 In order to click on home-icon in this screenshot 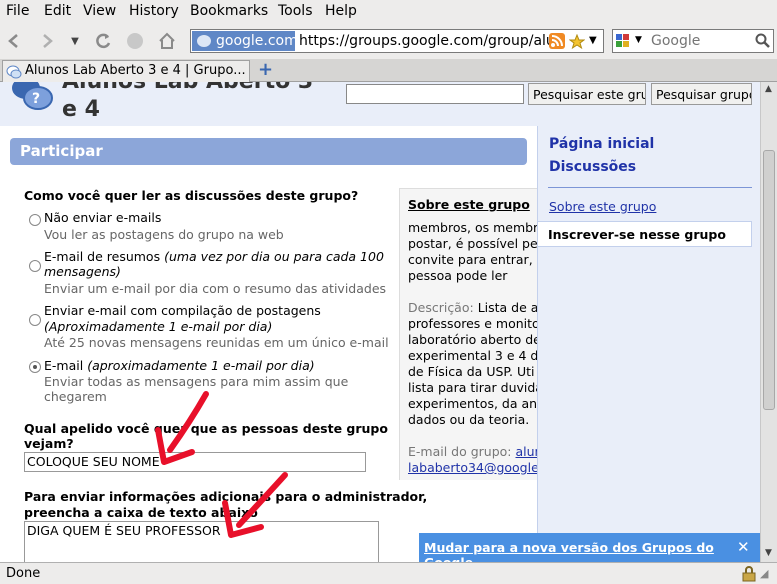, I will do `click(167, 40)`.